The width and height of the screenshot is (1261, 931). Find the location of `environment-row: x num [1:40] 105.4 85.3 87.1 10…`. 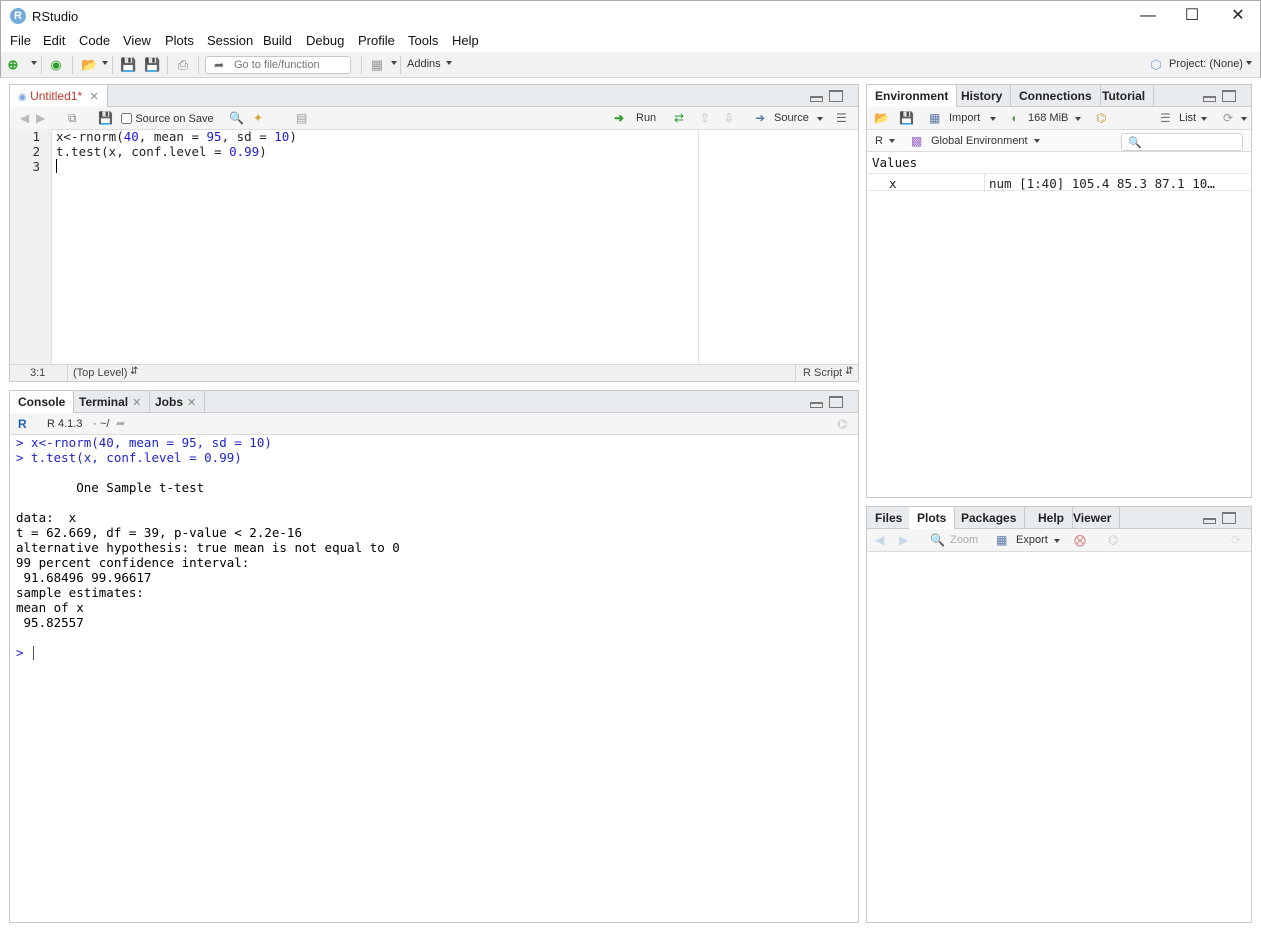

environment-row: x num [1:40] 105.4 85.3 87.1 10… is located at coordinates (1059, 182).